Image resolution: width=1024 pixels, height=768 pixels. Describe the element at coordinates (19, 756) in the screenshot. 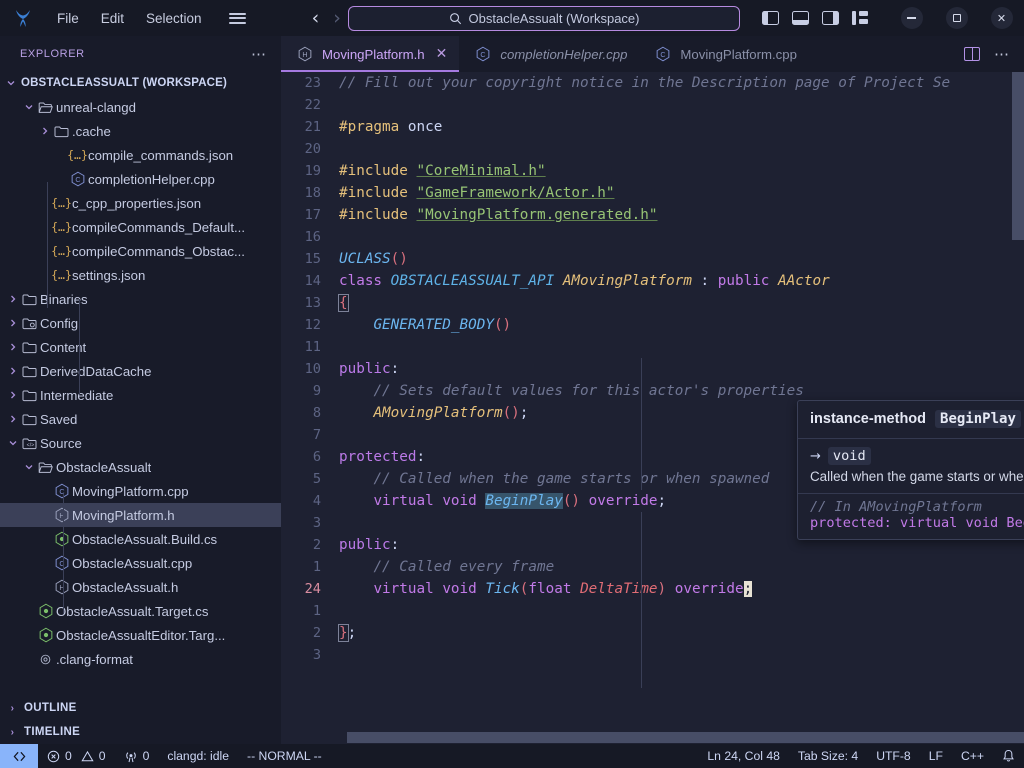

I see `remote-window-icon` at that location.